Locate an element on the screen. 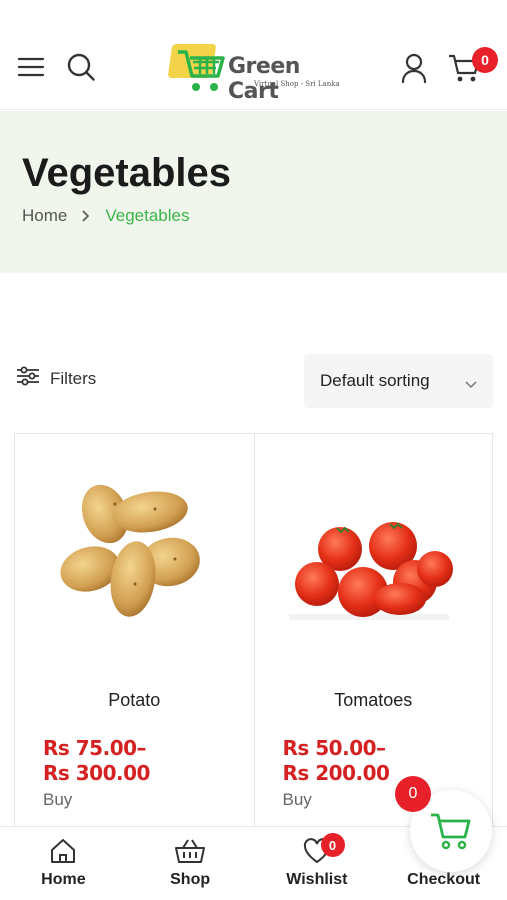  site-logo: Green Cart Virtual Shop - Sri Lanka is located at coordinates (256, 72).